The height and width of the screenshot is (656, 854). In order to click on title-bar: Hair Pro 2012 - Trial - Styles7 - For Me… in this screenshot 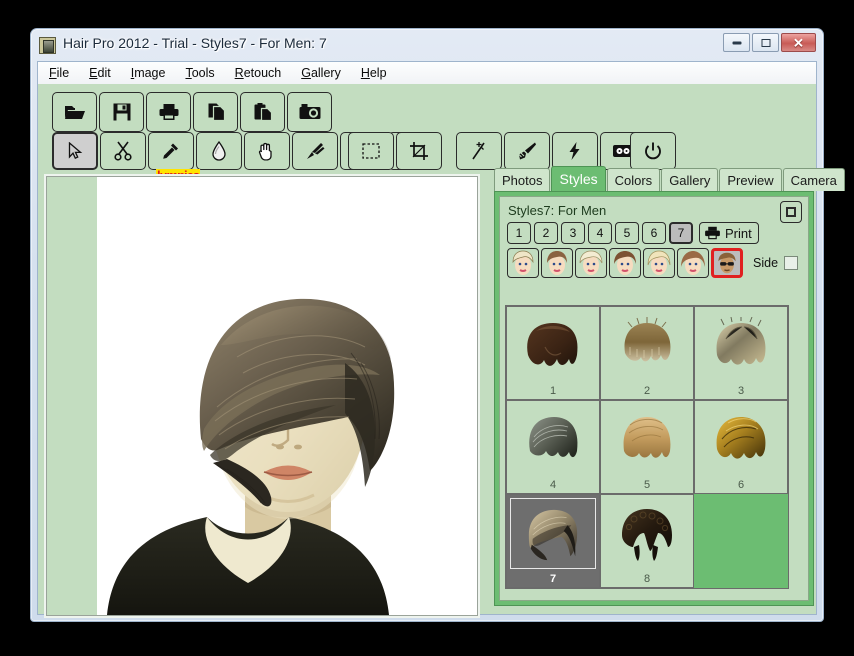, I will do `click(427, 45)`.